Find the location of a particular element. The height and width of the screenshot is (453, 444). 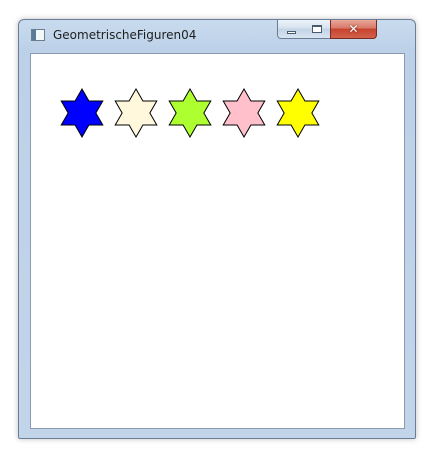

star-pink-icon is located at coordinates (244, 113).